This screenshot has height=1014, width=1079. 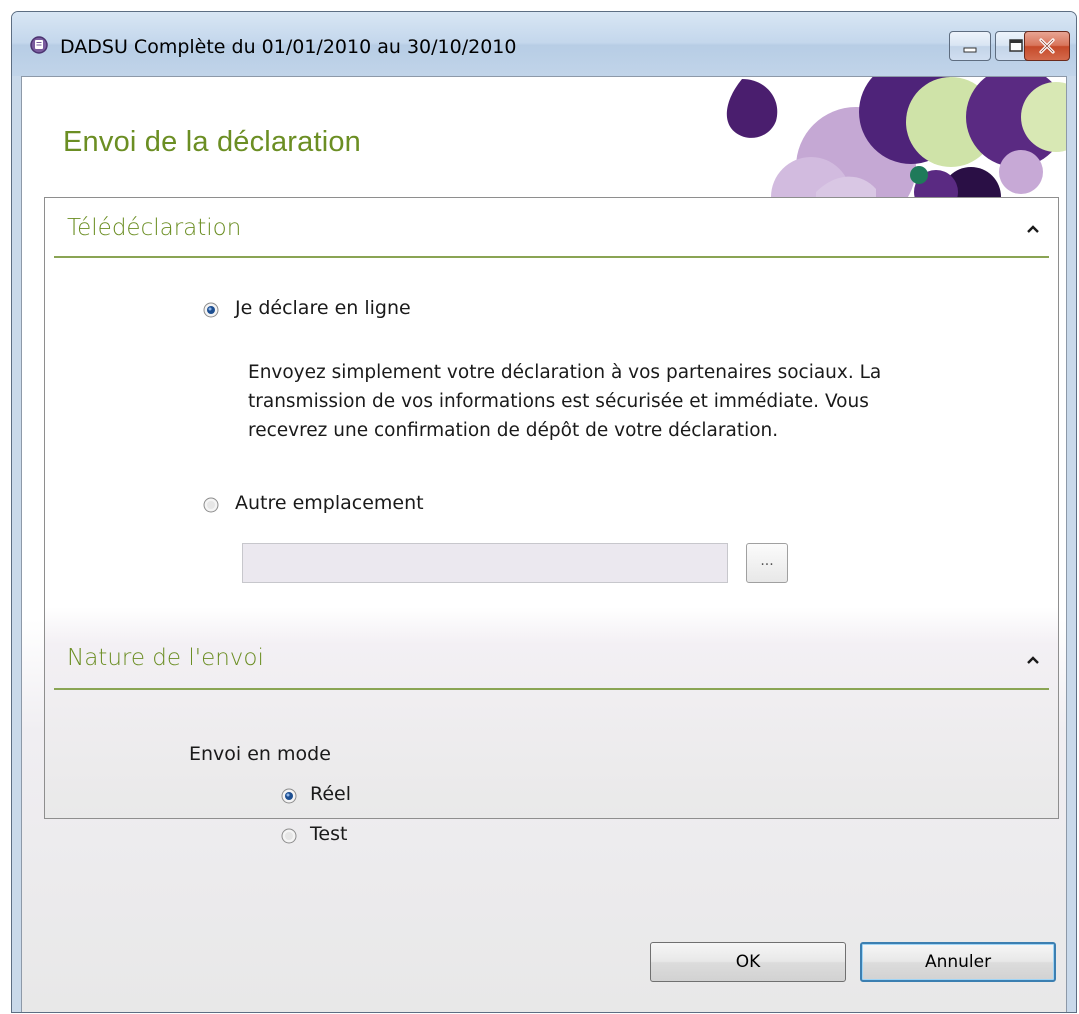 I want to click on mode-label: Envoi en mode, so click(x=260, y=754).